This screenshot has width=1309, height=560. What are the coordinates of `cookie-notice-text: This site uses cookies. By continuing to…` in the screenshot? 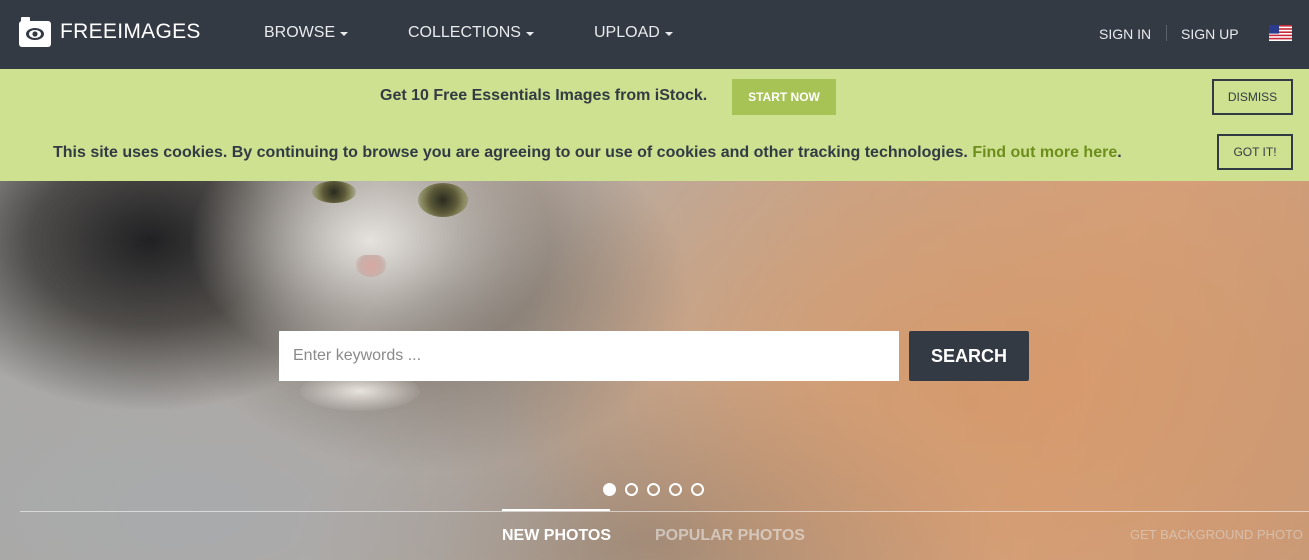 It's located at (510, 152).